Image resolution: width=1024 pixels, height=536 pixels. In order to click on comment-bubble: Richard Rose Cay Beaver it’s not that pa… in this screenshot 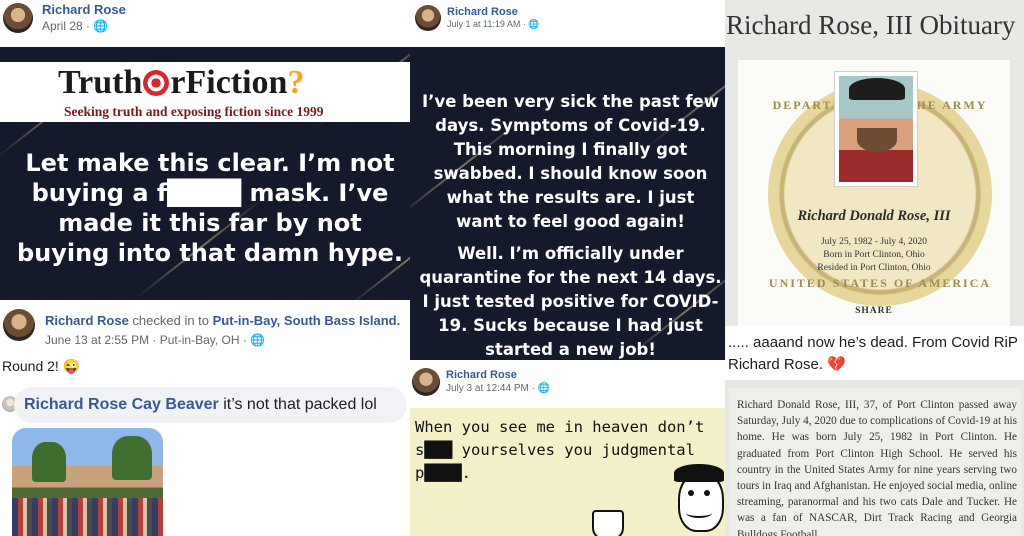, I will do `click(210, 405)`.